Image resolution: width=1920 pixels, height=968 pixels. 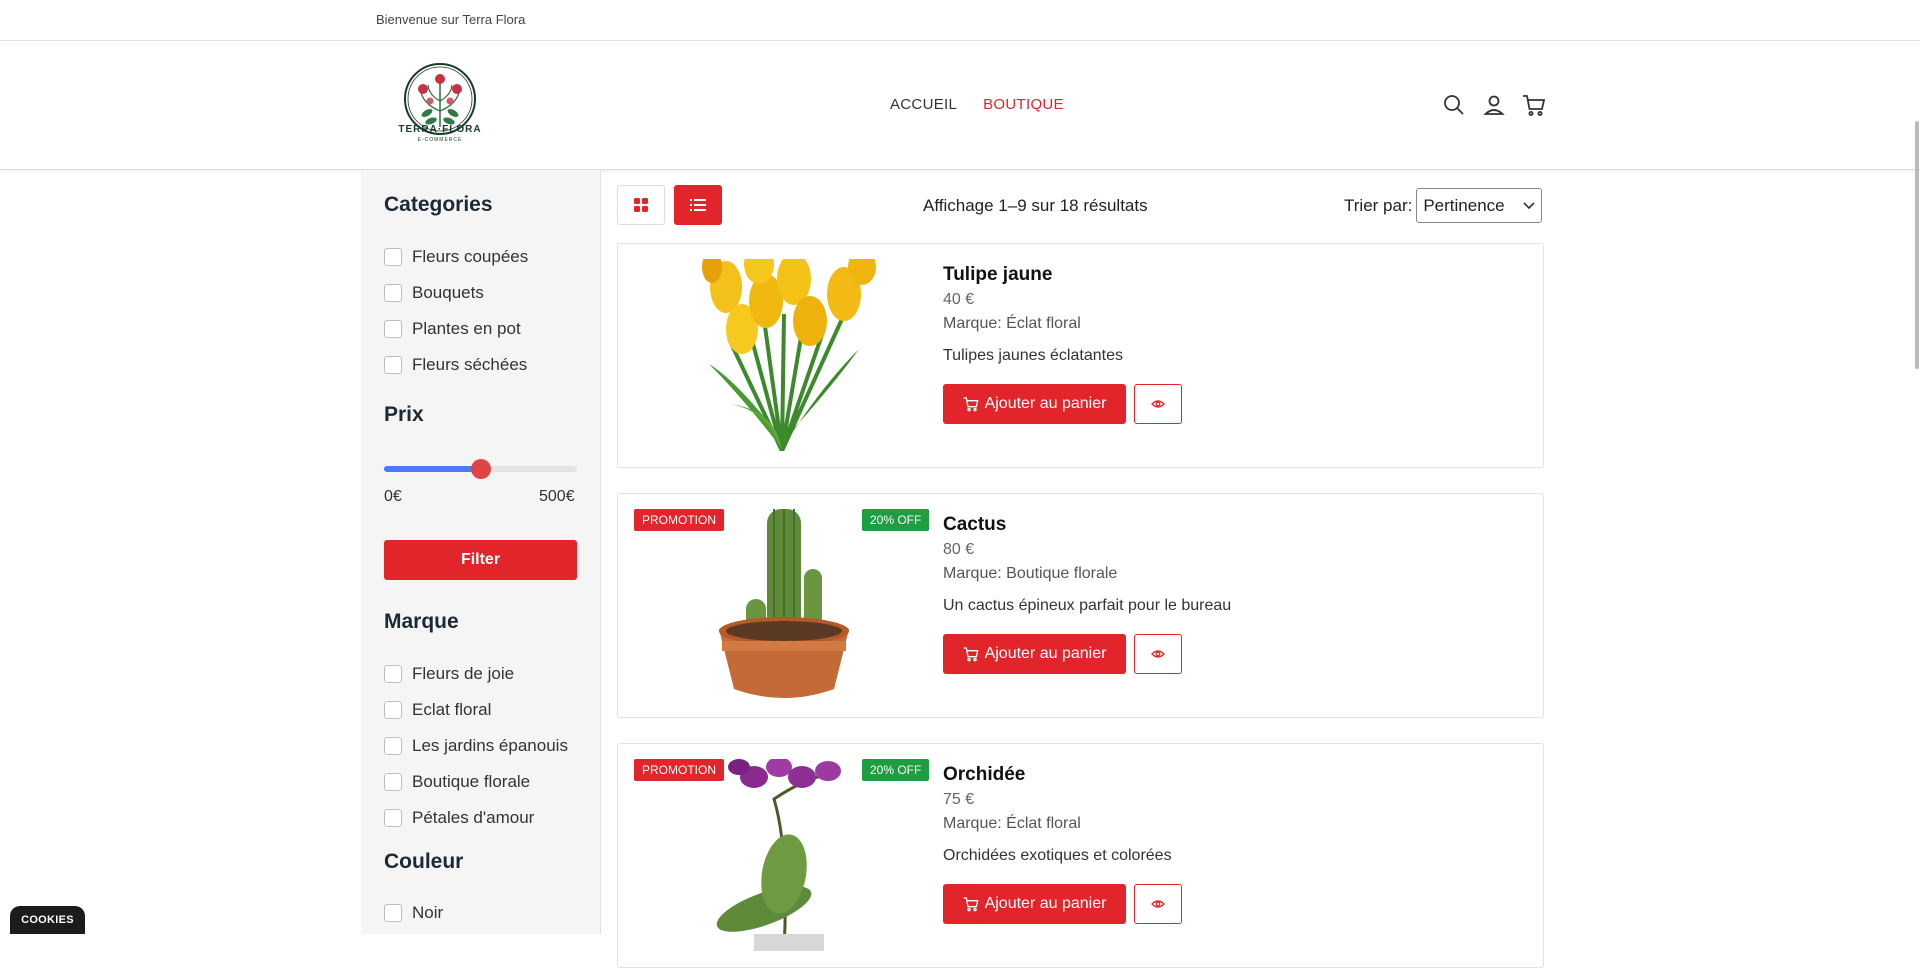 I want to click on list-view-button, so click(x=698, y=205).